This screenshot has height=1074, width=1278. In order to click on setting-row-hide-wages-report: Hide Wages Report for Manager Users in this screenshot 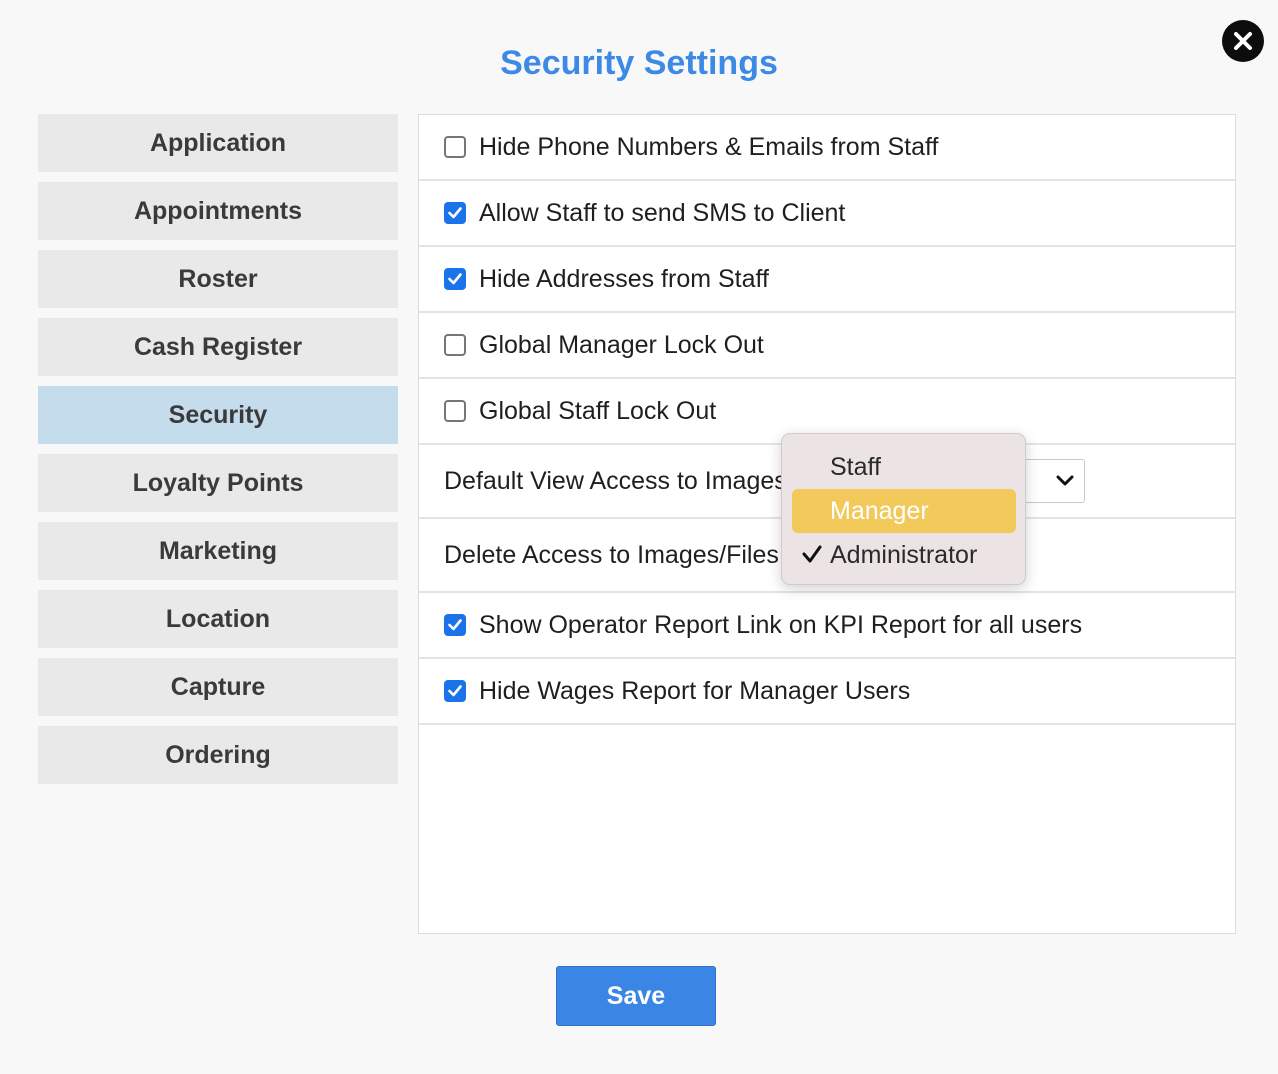, I will do `click(827, 692)`.